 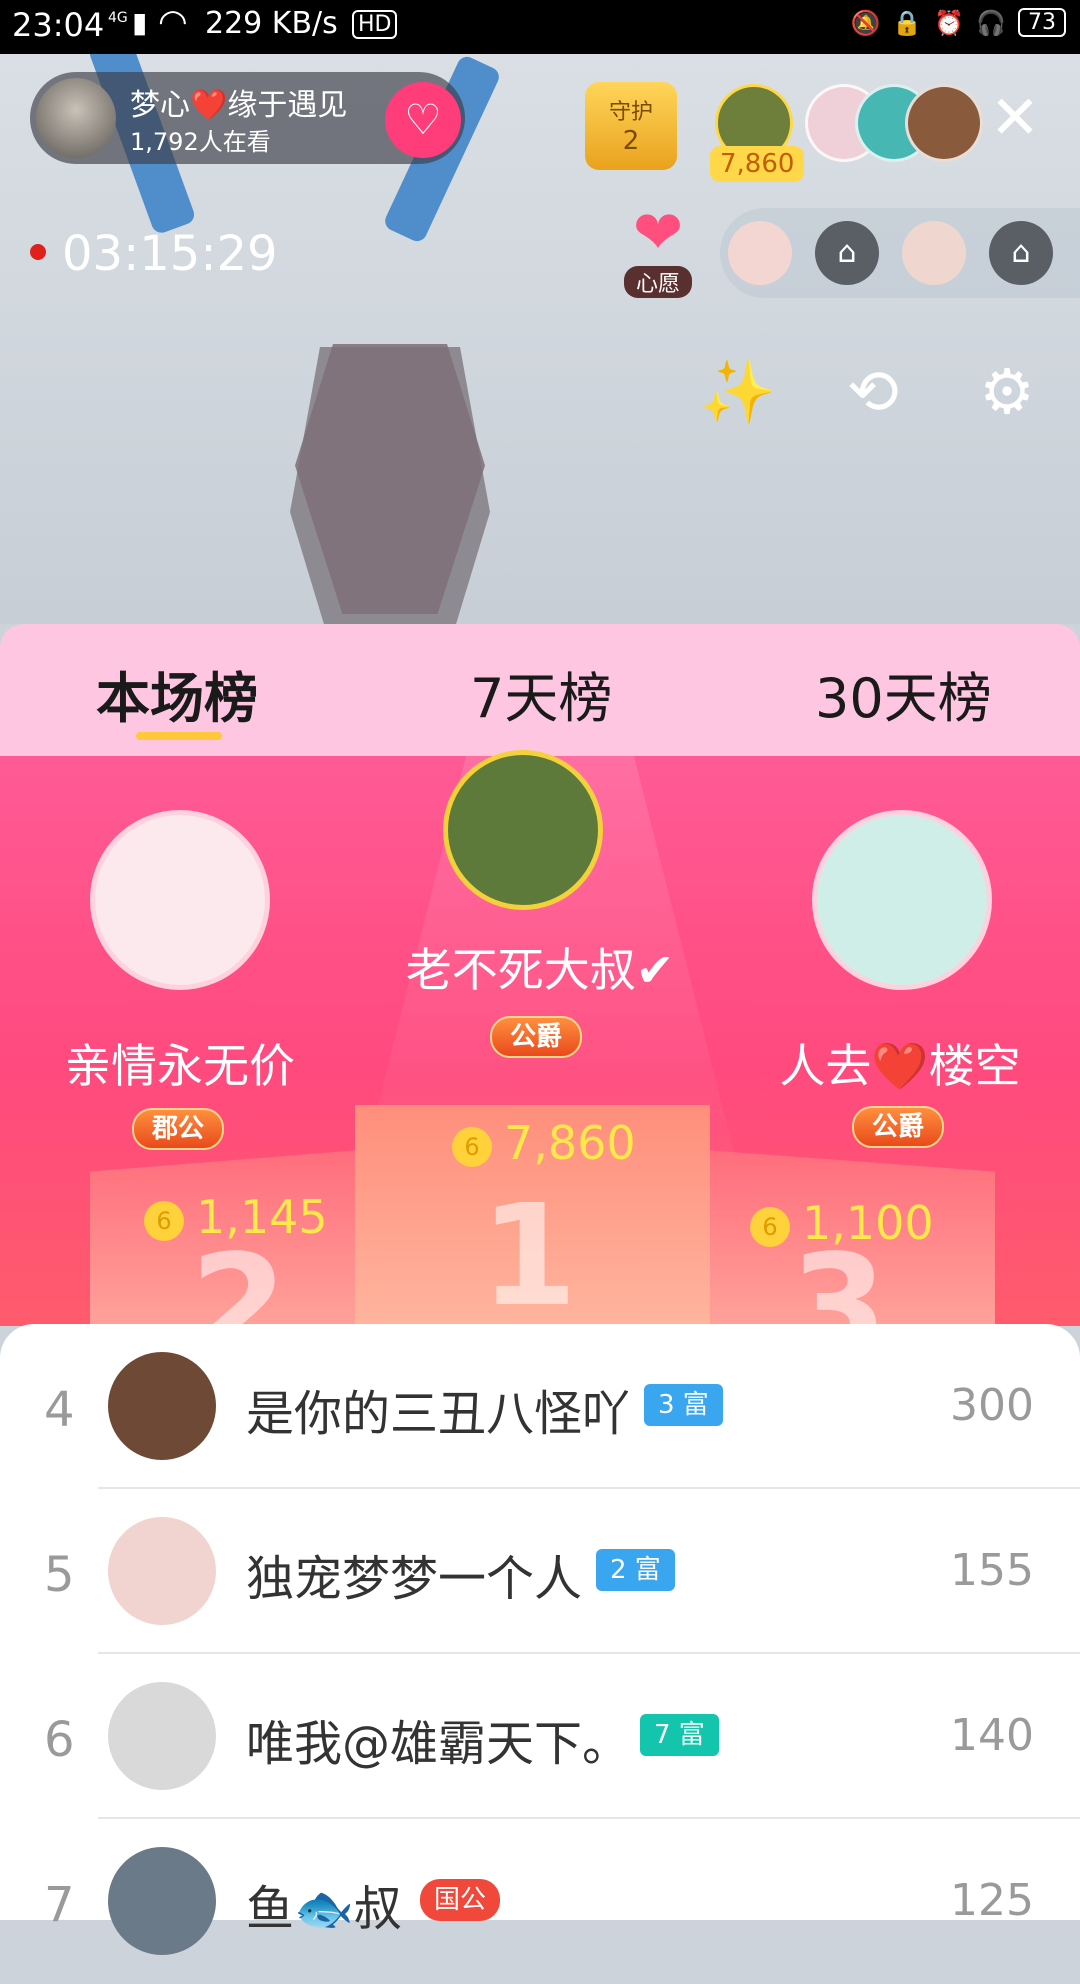 What do you see at coordinates (438, 1414) in the screenshot?
I see `list-username: 是你的三丑八怪吖` at bounding box center [438, 1414].